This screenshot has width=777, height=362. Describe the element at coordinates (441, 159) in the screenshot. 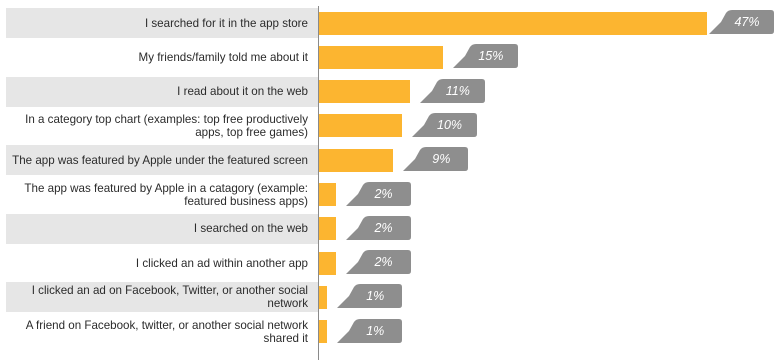

I see `value-label: 9%` at that location.